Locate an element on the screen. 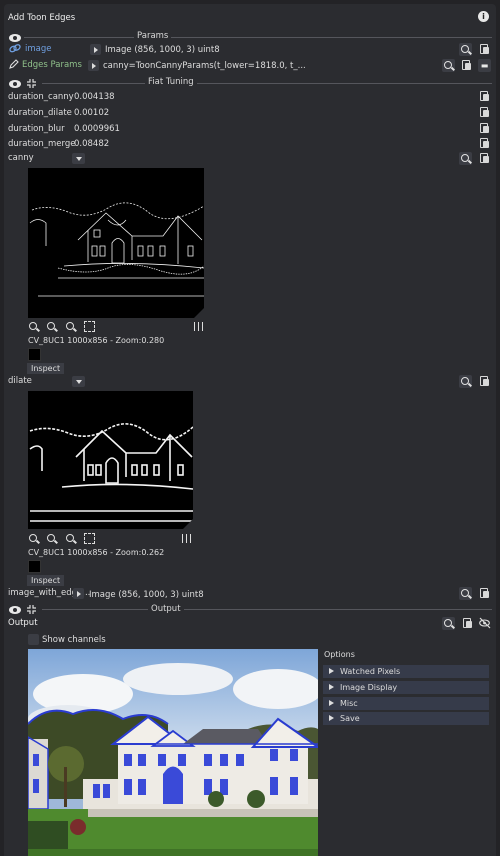 This screenshot has height=856, width=500. options-save: Save is located at coordinates (406, 718).